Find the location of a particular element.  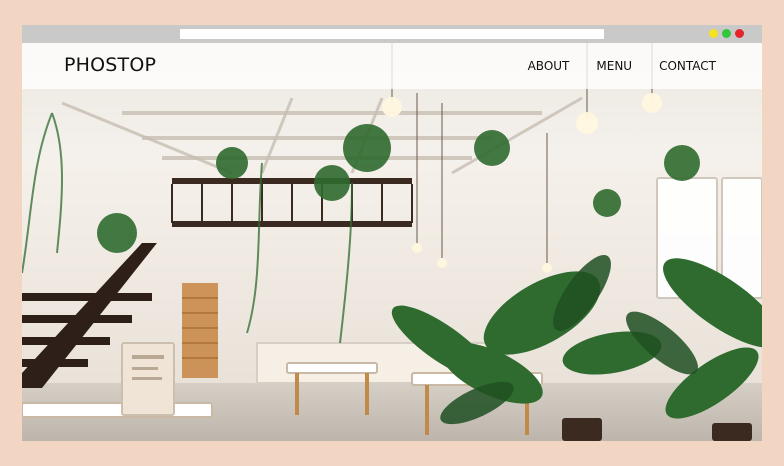

maximize-dot is located at coordinates (726, 33).